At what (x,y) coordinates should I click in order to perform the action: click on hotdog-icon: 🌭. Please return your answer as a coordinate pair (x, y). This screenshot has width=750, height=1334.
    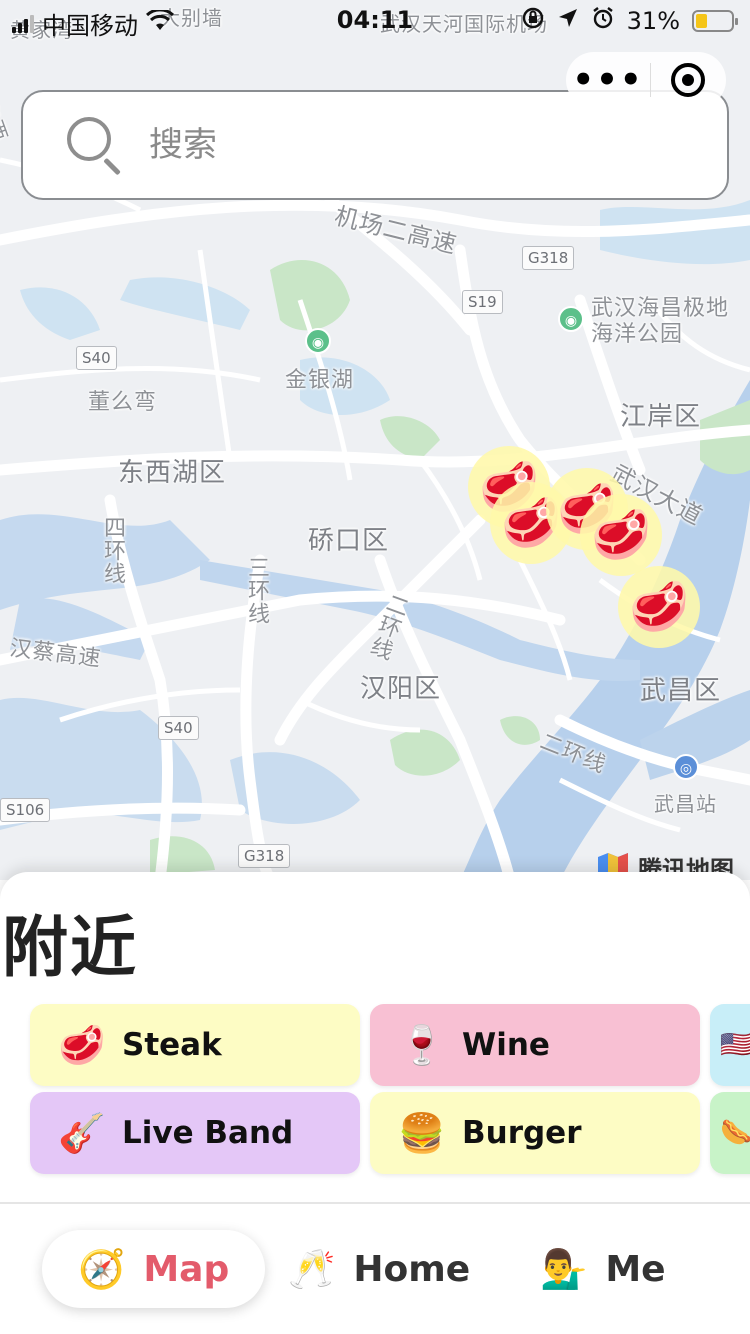
    Looking at the image, I should click on (735, 1133).